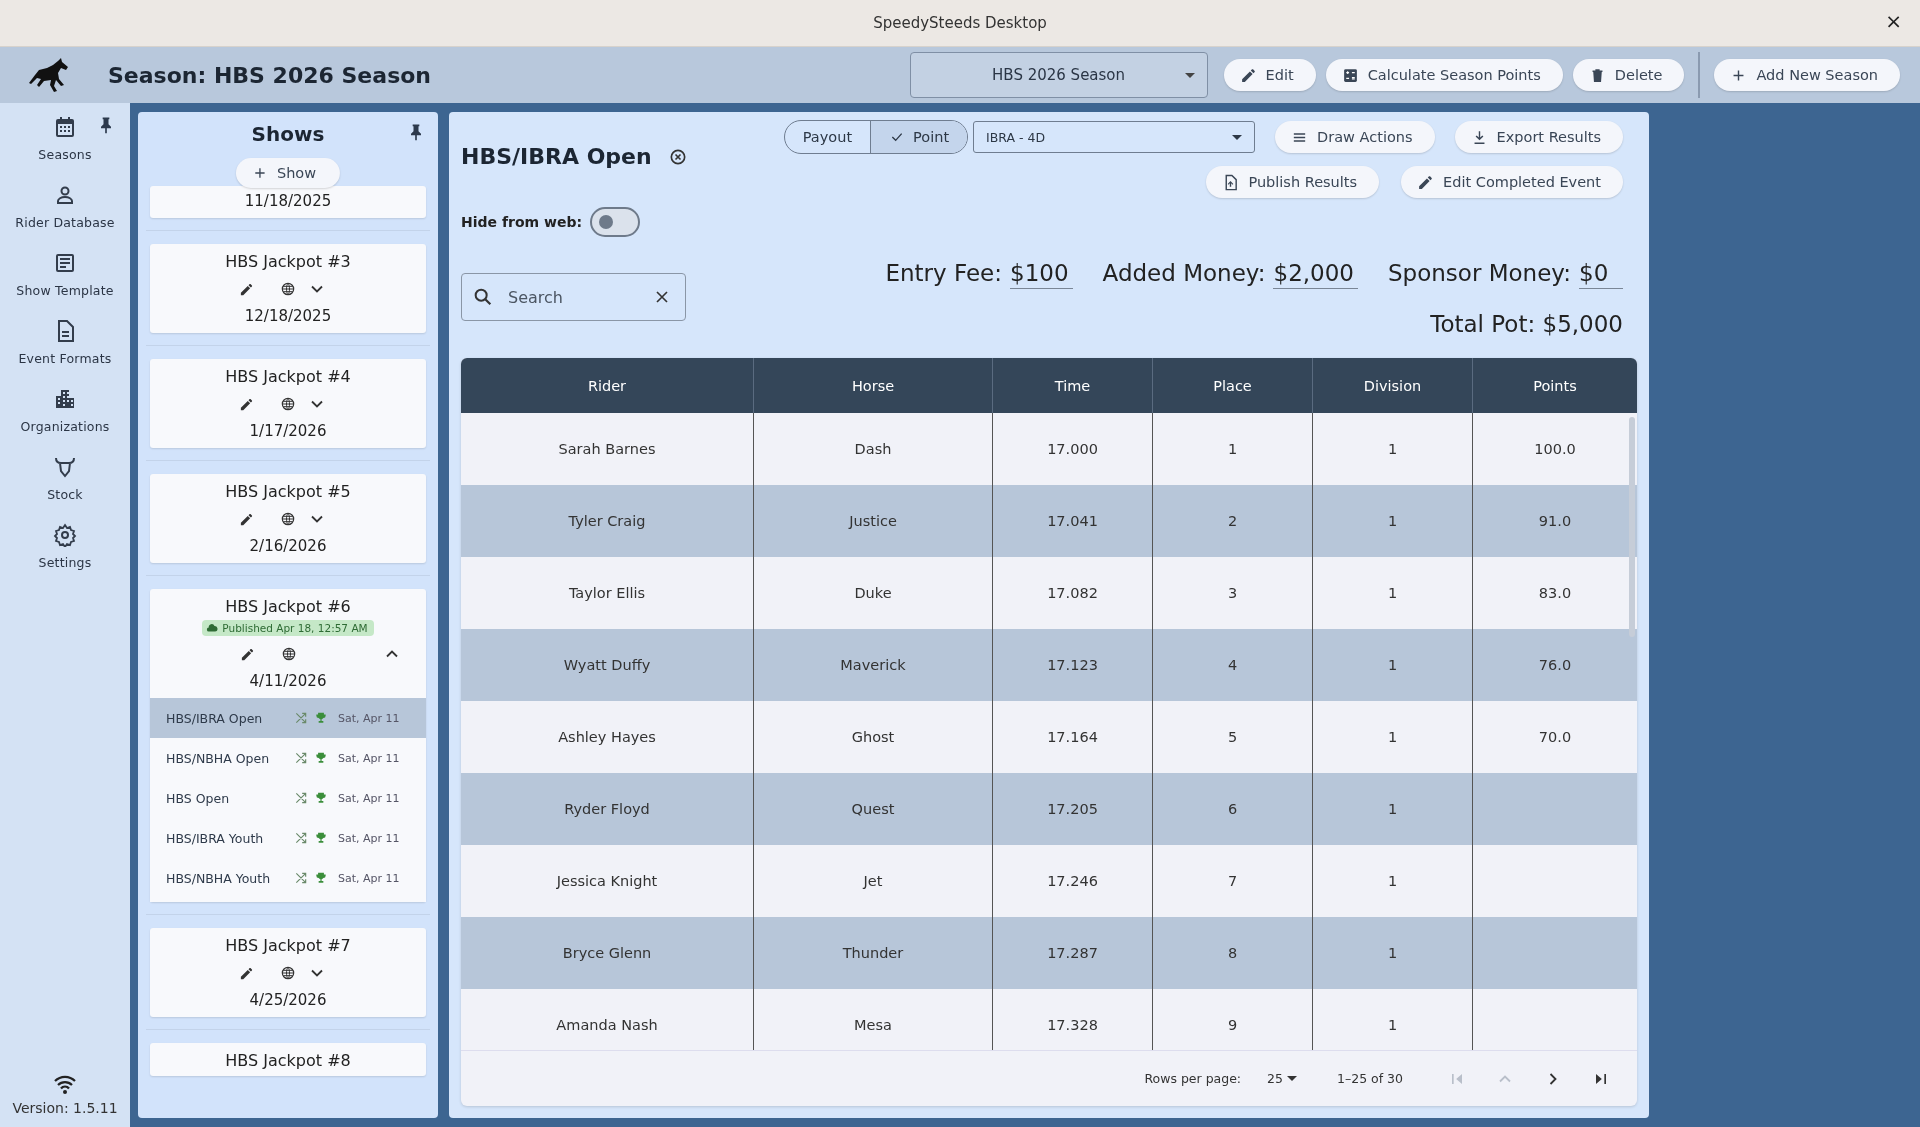  I want to click on action-button: Export Results, so click(1538, 137).